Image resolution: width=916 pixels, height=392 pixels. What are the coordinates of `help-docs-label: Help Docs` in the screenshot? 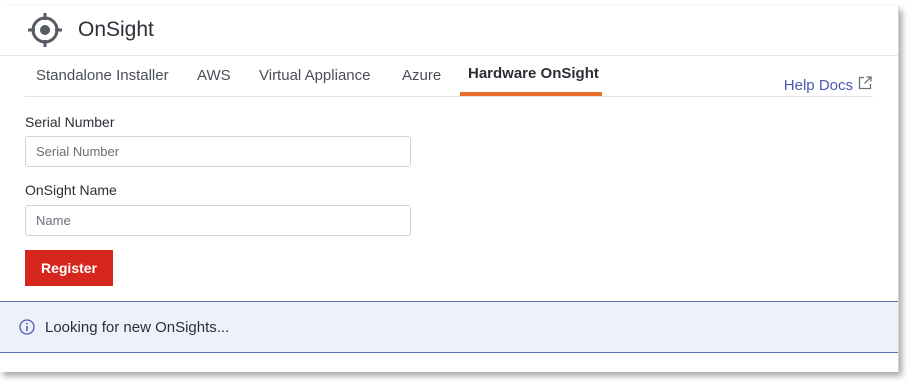 It's located at (818, 85).